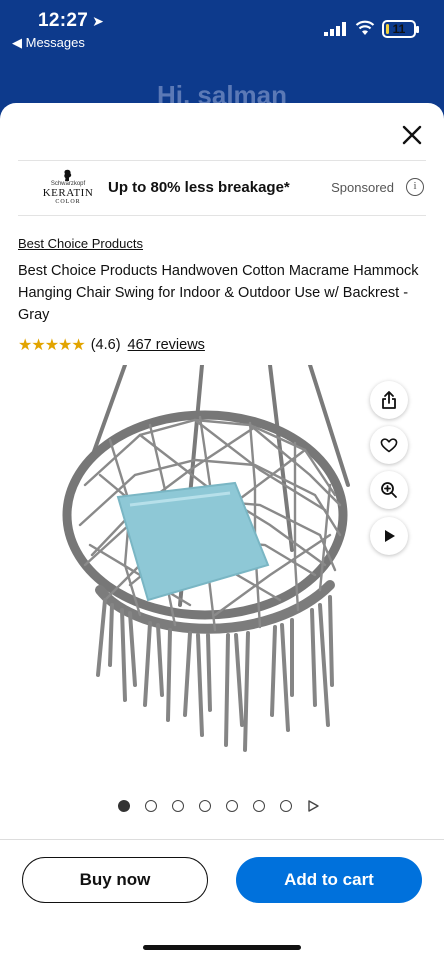 This screenshot has height=960, width=444. I want to click on rating-row: ★★★★★ (4.6) 467 reviews, so click(111, 345).